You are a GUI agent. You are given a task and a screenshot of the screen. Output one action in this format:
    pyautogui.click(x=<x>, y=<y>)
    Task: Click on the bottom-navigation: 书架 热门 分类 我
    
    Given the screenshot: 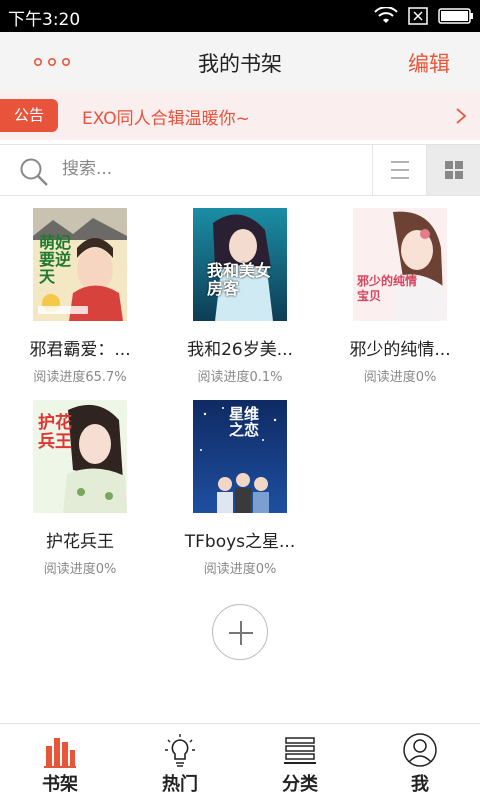 What is the action you would take?
    pyautogui.click(x=240, y=761)
    